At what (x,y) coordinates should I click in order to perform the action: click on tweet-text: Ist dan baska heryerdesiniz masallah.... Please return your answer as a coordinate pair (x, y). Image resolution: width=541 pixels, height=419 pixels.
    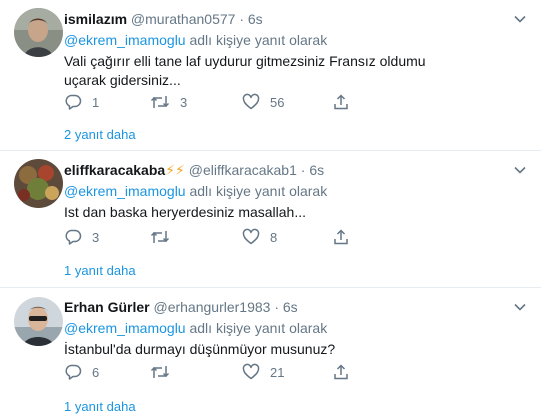
    Looking at the image, I should click on (185, 212).